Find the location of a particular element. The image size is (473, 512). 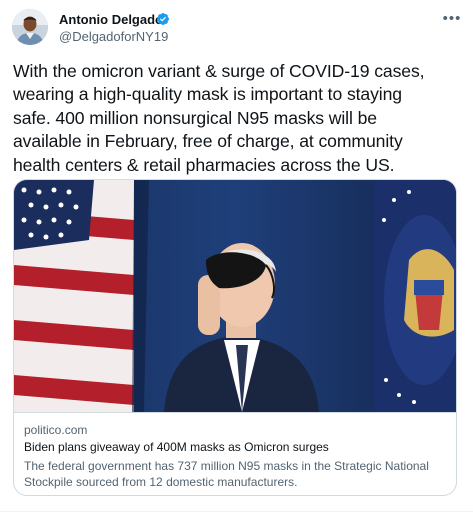

more-options-icon: ••• is located at coordinates (452, 18).